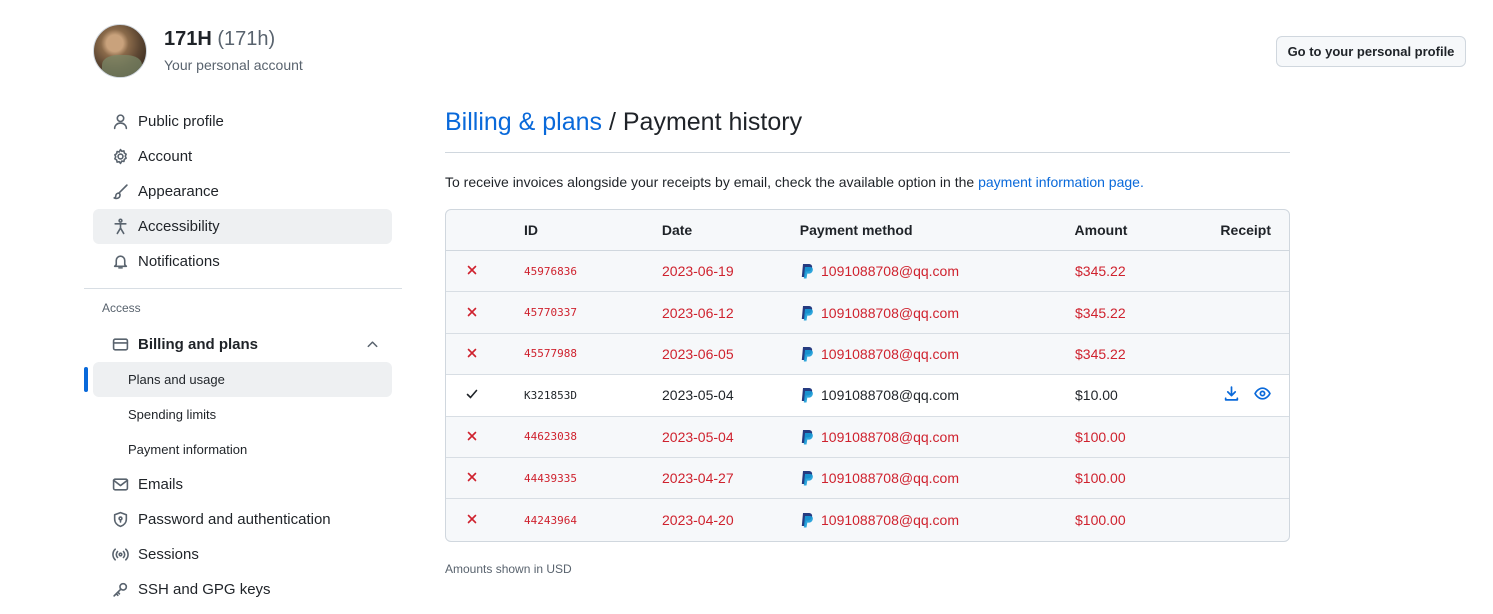 This screenshot has height=614, width=1493. Describe the element at coordinates (161, 484) in the screenshot. I see `sidebar-item-label: Emails` at that location.